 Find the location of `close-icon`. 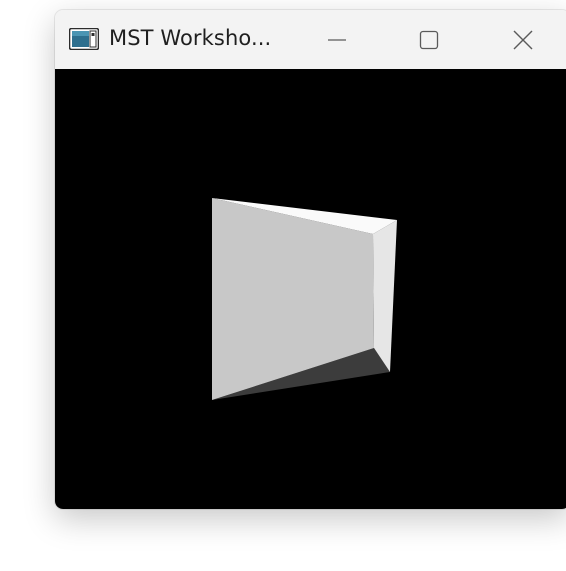

close-icon is located at coordinates (522, 39).